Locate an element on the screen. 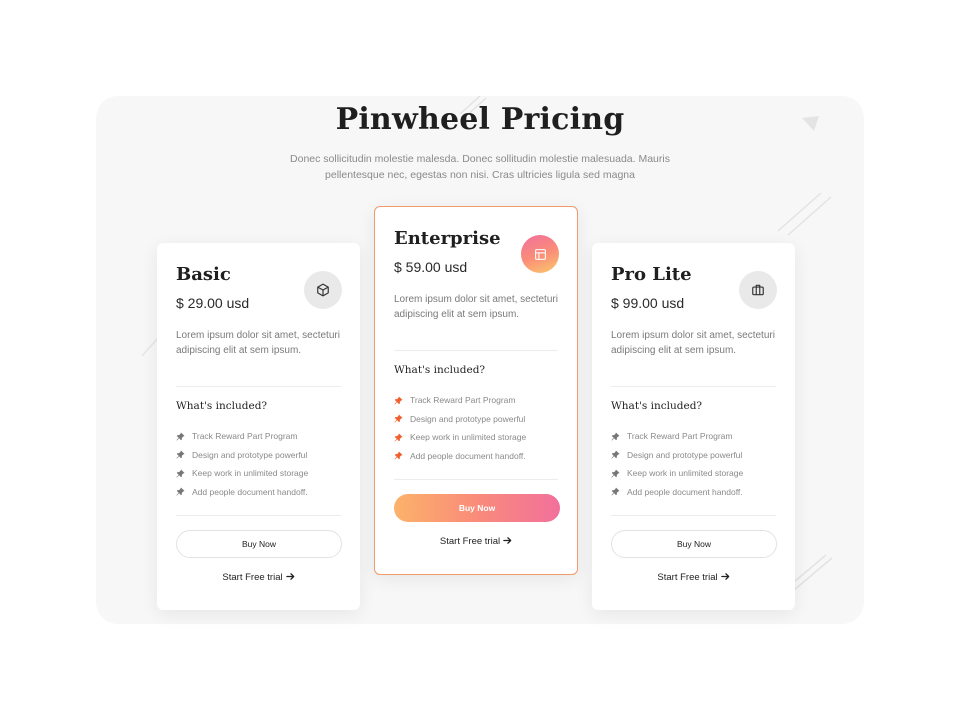  plan-name: Pro Lite is located at coordinates (651, 274).